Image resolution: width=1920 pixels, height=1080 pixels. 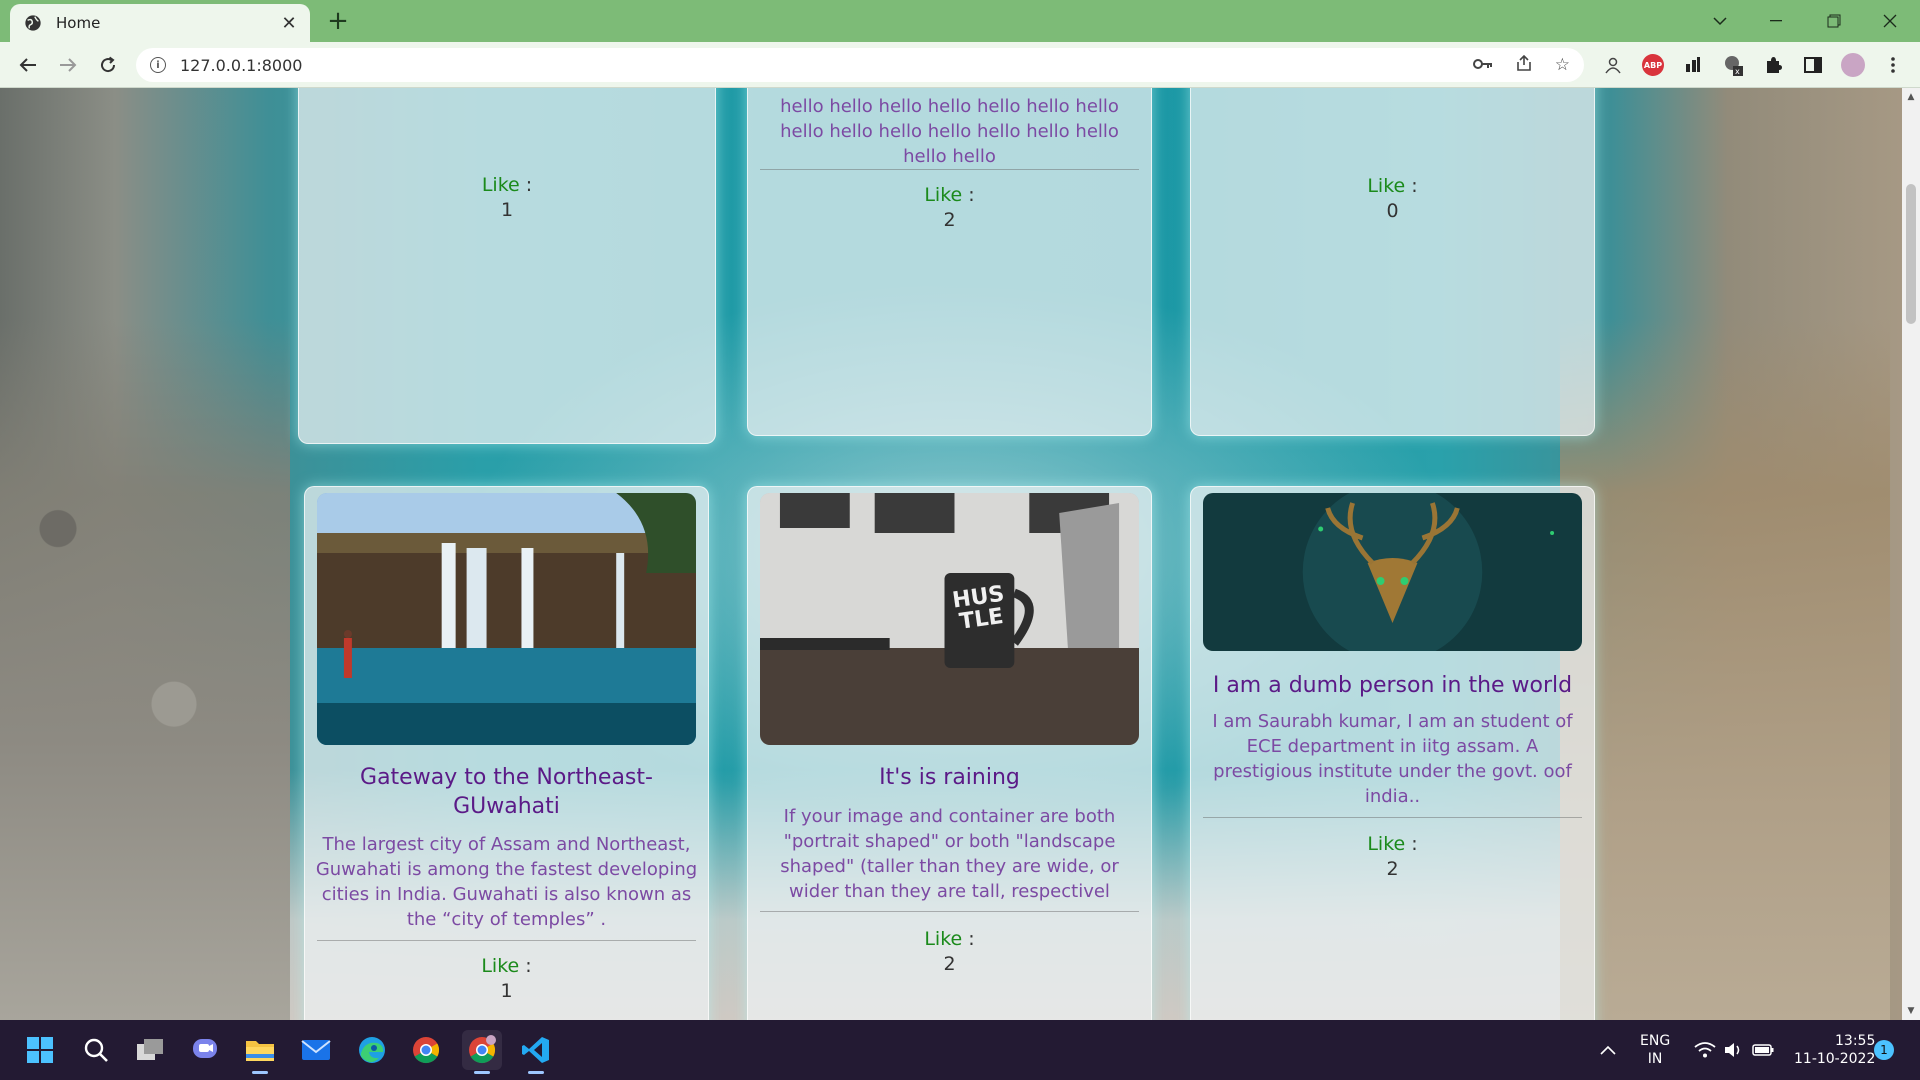 What do you see at coordinates (1733, 65) in the screenshot?
I see `extension-icon-4: x` at bounding box center [1733, 65].